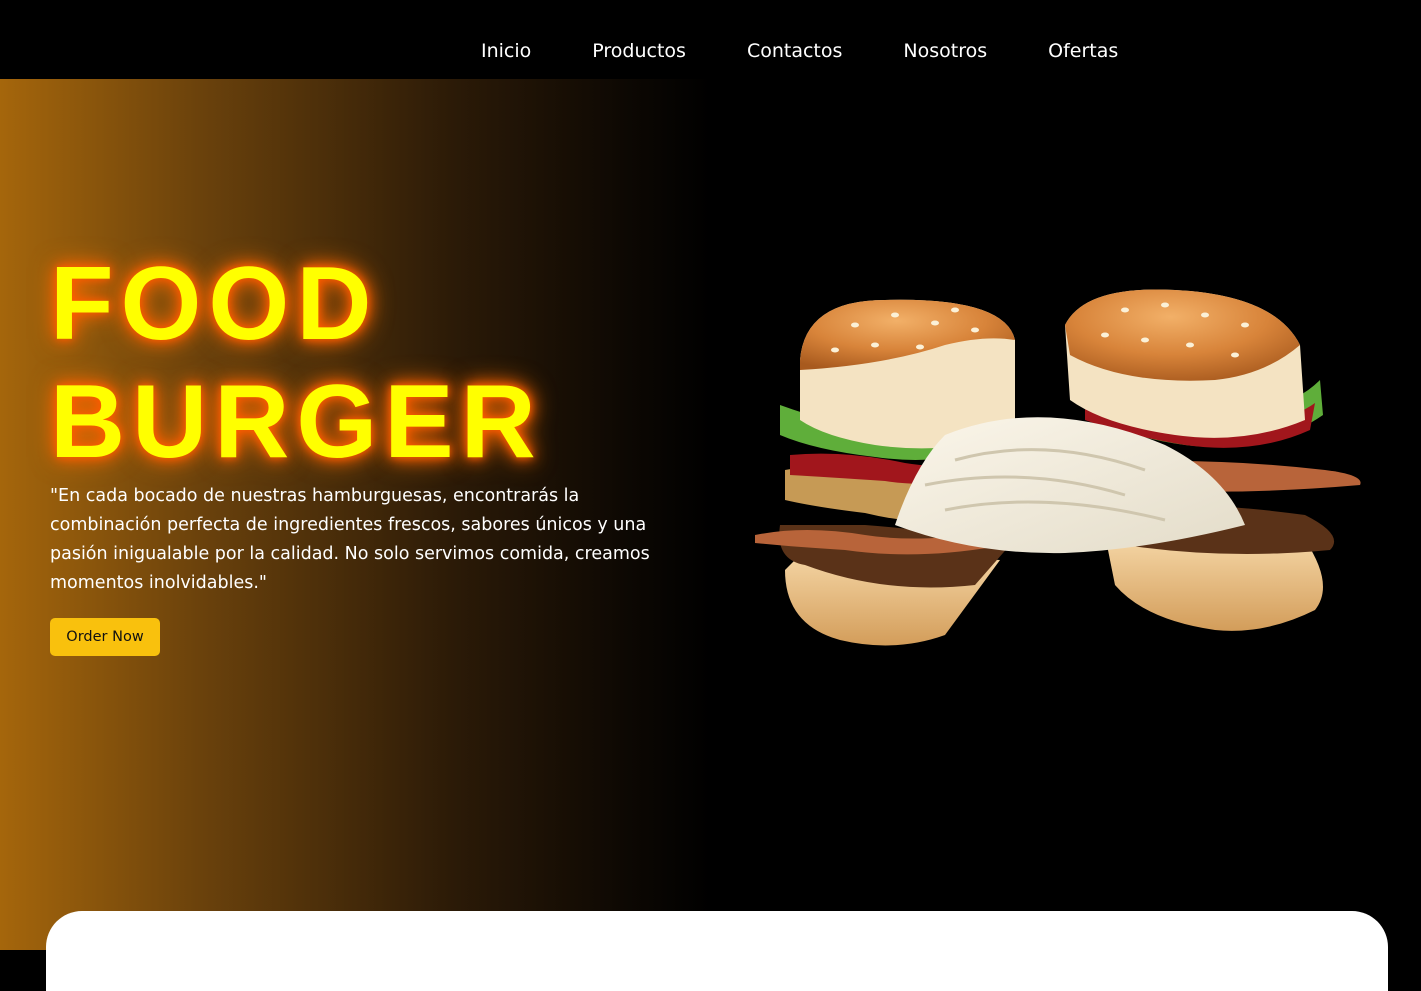 This screenshot has height=991, width=1421. I want to click on hero-title-line-2: BURGER, so click(296, 422).